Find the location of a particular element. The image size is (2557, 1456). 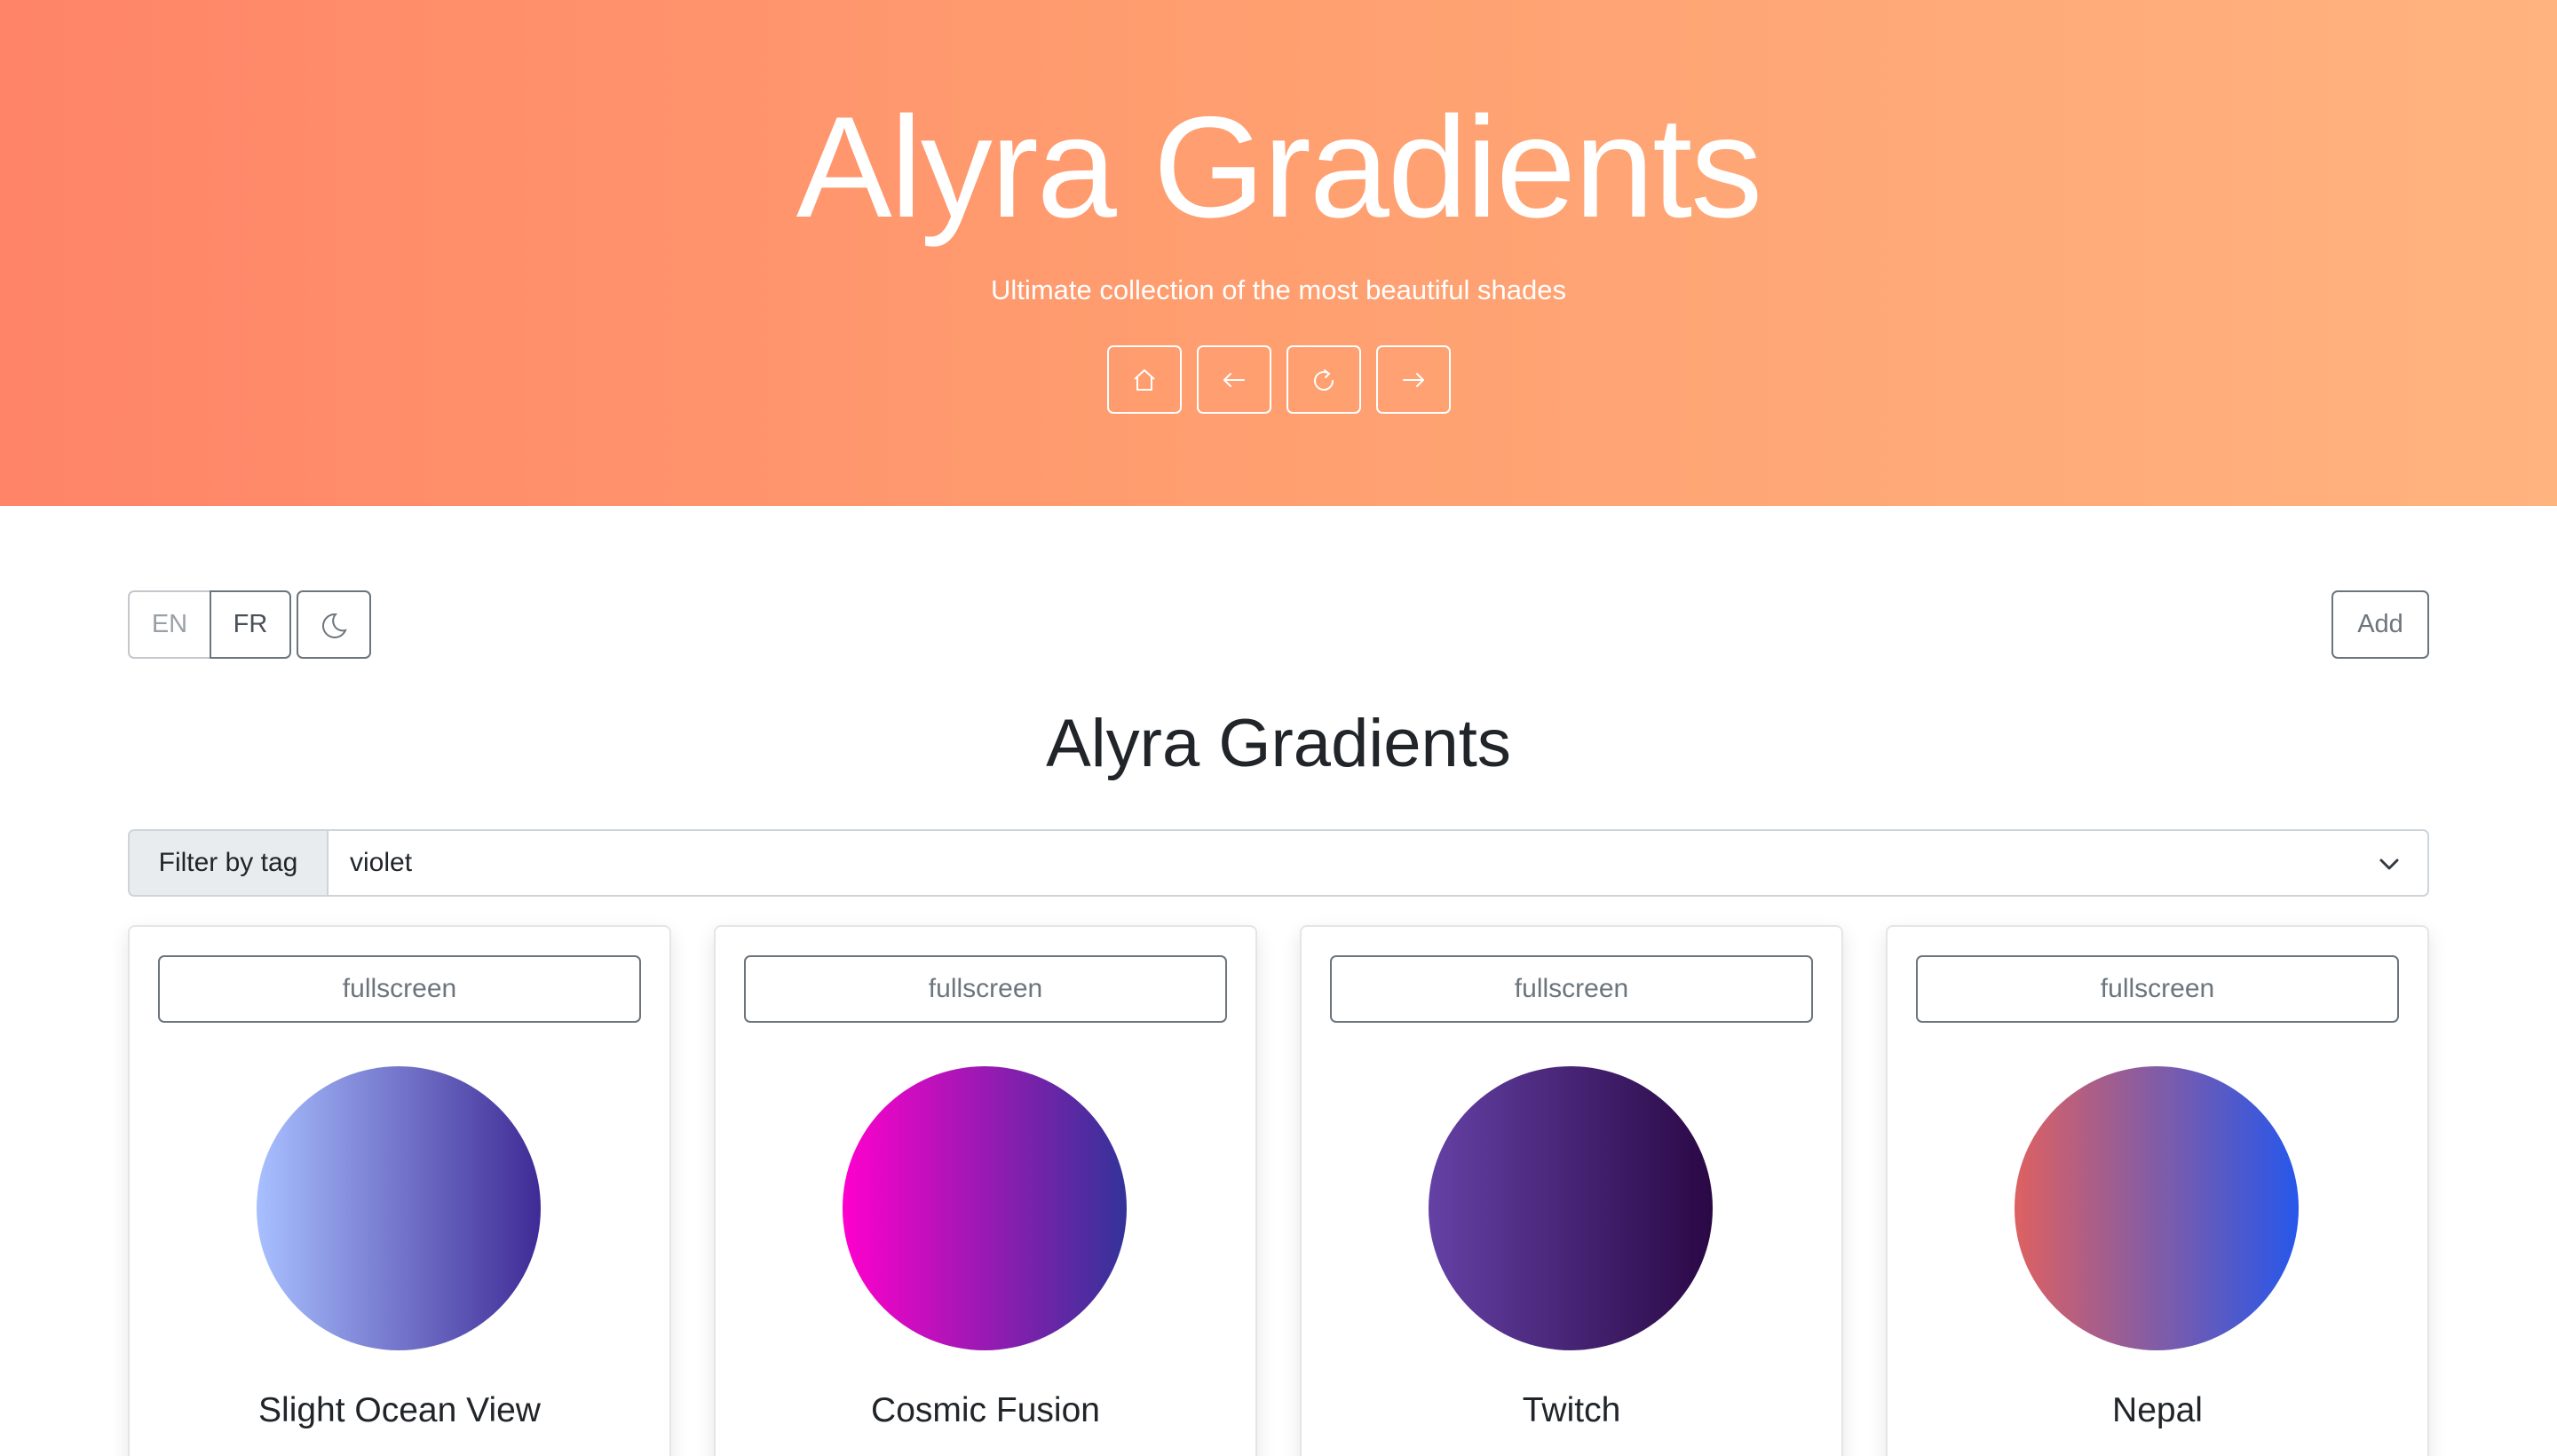

dark-mode-toggle is located at coordinates (334, 624).